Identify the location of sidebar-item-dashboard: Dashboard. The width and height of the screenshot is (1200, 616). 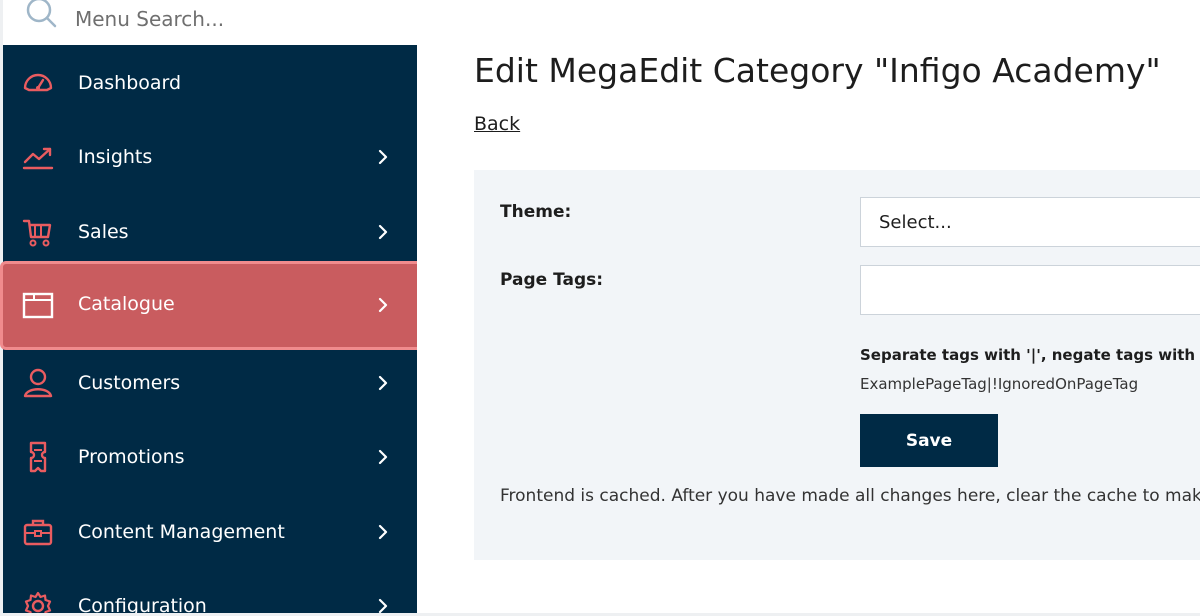
(210, 83).